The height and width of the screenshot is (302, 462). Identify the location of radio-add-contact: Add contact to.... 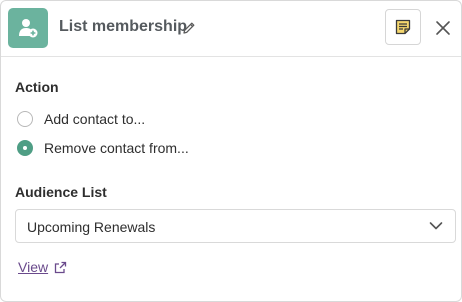
(81, 119).